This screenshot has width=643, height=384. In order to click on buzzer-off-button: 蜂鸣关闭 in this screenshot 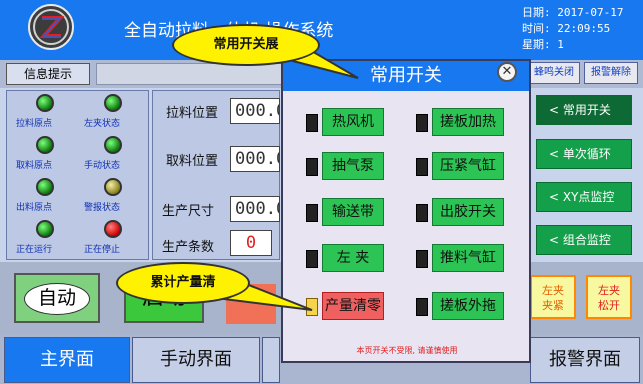, I will do `click(554, 73)`.